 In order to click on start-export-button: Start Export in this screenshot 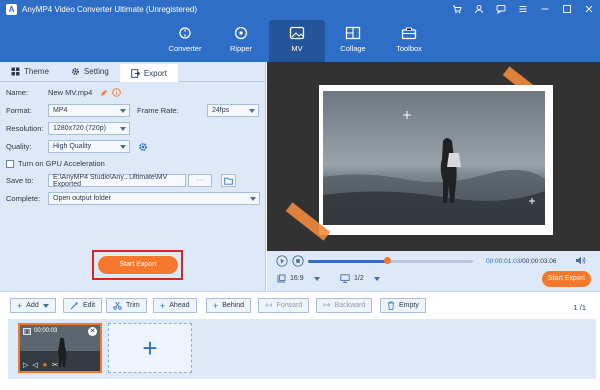, I will do `click(138, 265)`.